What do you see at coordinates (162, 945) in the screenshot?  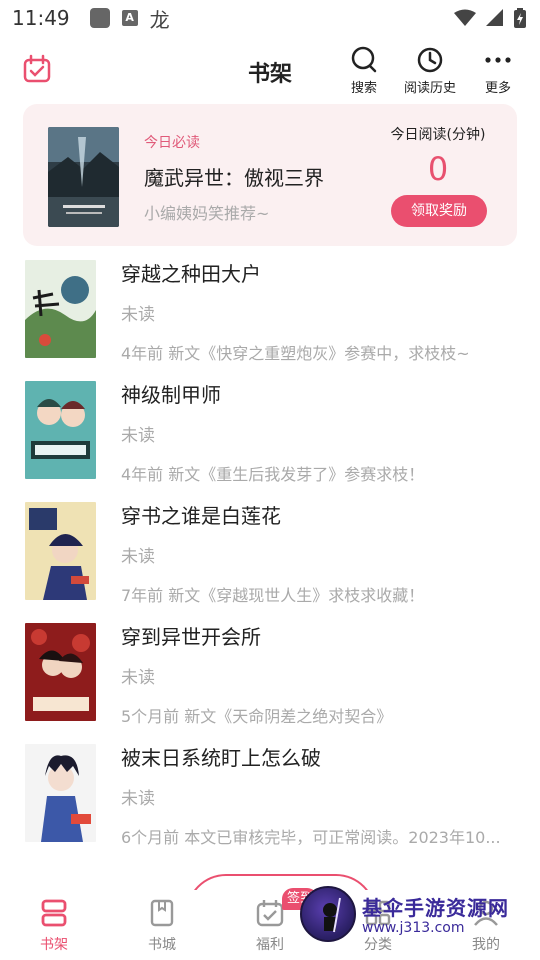 I see `nav-bookstore-label: 书城` at bounding box center [162, 945].